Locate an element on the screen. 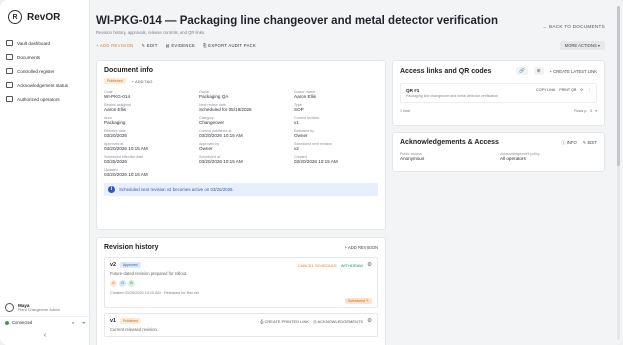 The height and width of the screenshot is (345, 623). add-tag-button: + ADD TAG is located at coordinates (142, 81).